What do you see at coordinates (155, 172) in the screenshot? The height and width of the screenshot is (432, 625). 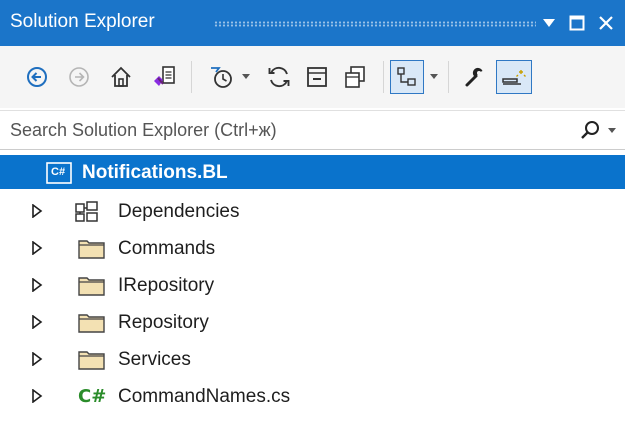 I see `tree-item-label: Notifications.BL` at bounding box center [155, 172].